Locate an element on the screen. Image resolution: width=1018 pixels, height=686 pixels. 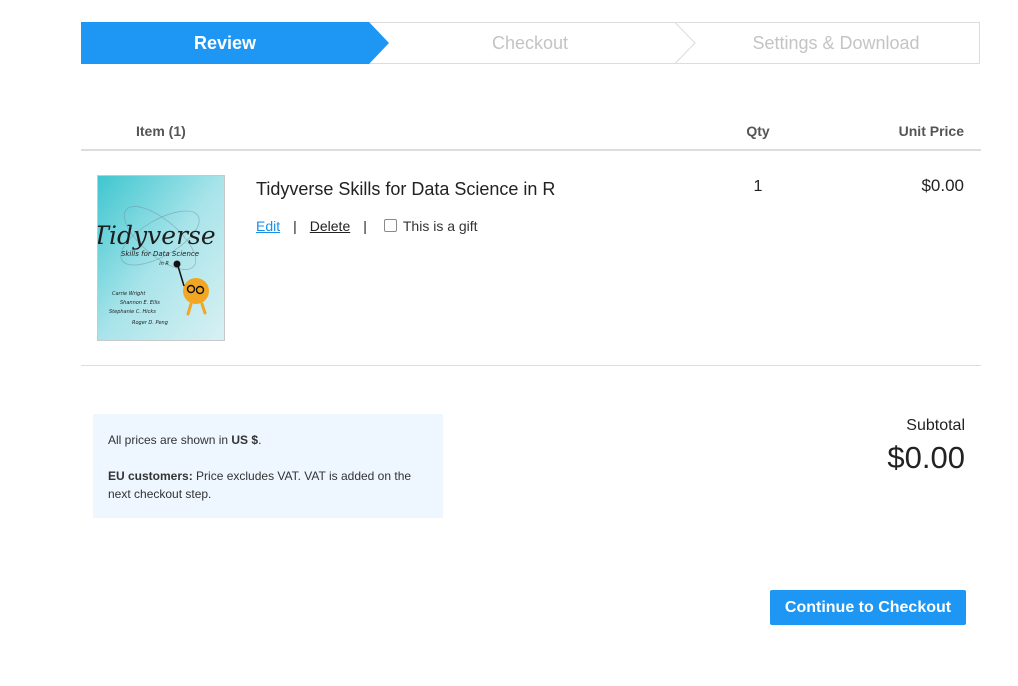
checkout-stepper: Review Checkout Settings & Download is located at coordinates (530, 43).